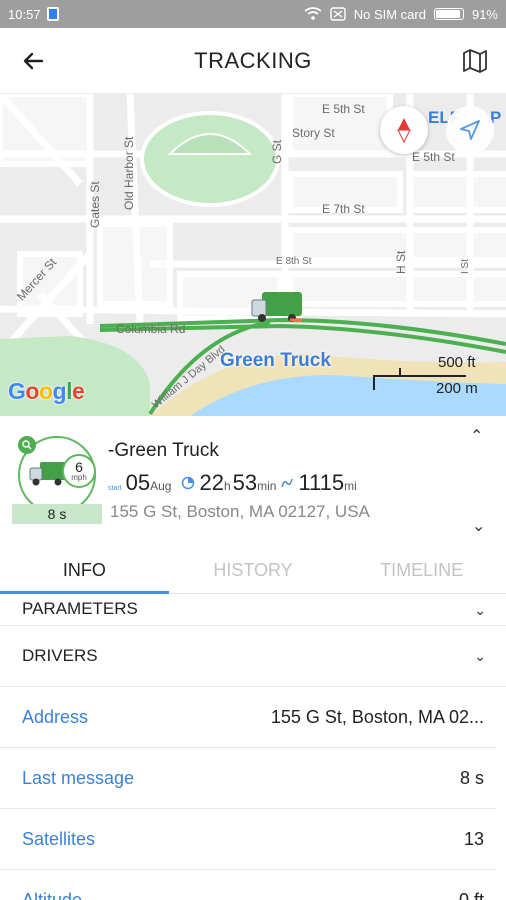  What do you see at coordinates (421, 569) in the screenshot?
I see `tab-timeline: TIMELINE` at bounding box center [421, 569].